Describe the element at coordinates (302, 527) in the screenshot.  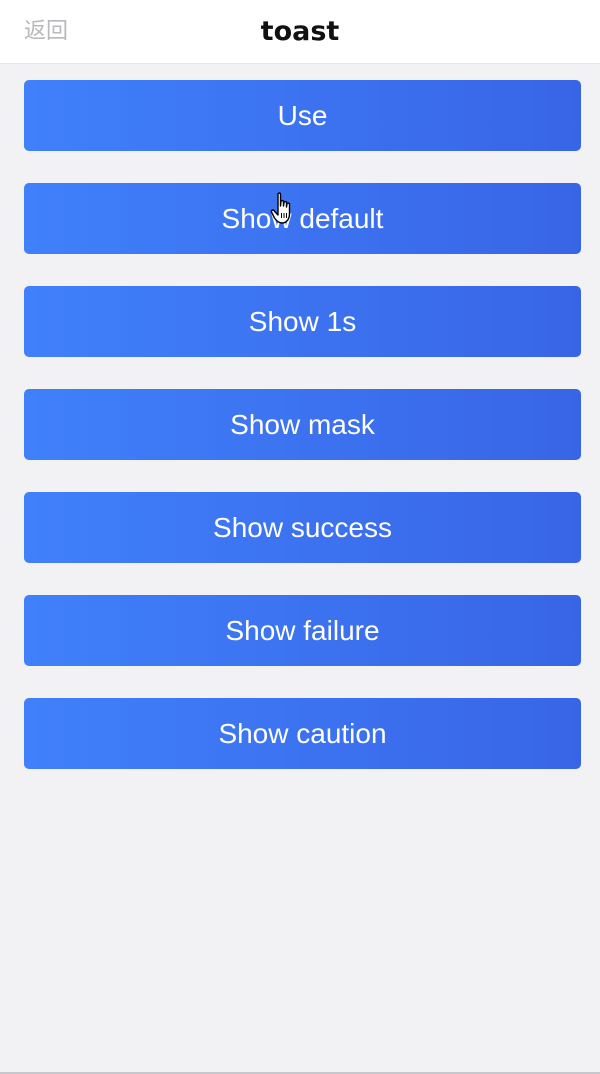
I see `show-success-button: Show success` at that location.